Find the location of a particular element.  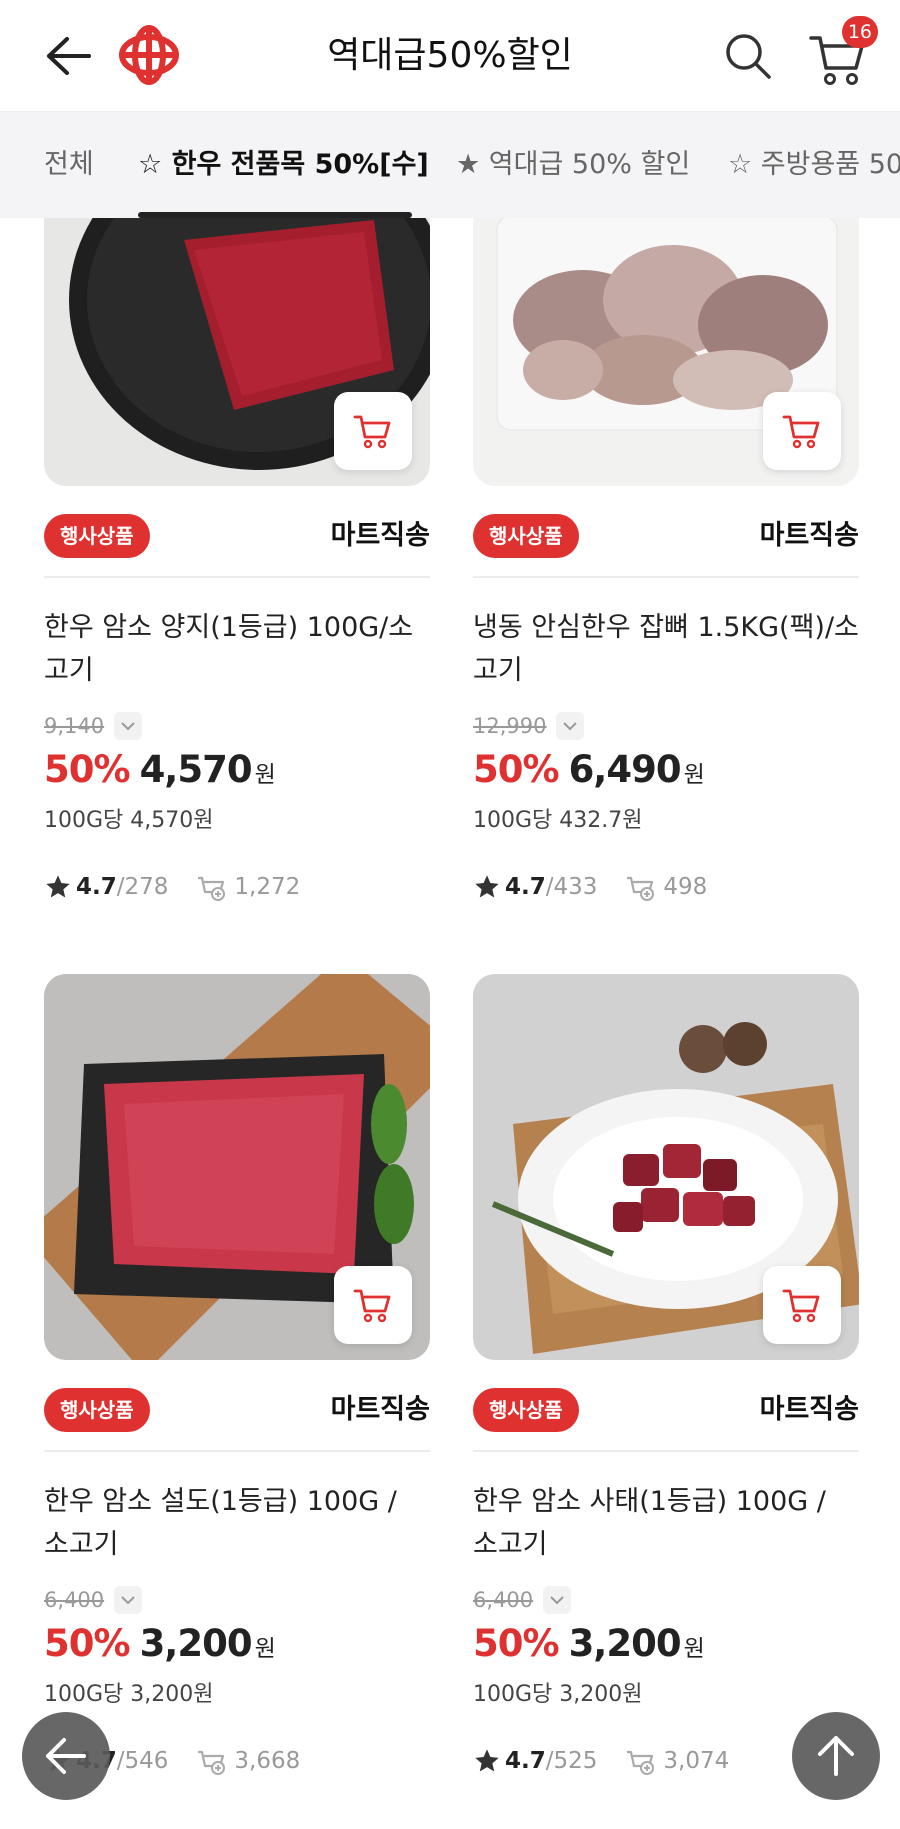

arrow-up-icon is located at coordinates (836, 1756).